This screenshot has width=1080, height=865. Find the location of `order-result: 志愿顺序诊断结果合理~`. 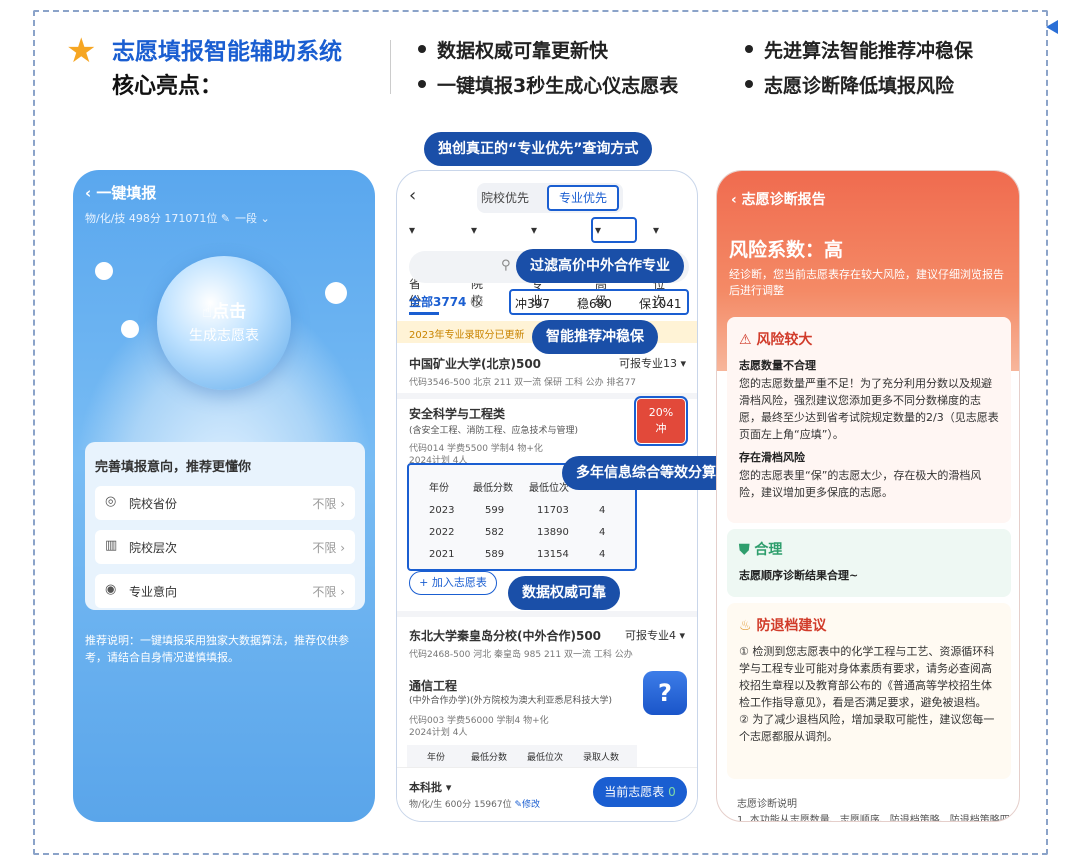

order-result: 志愿顺序诊断结果合理~ is located at coordinates (799, 575).